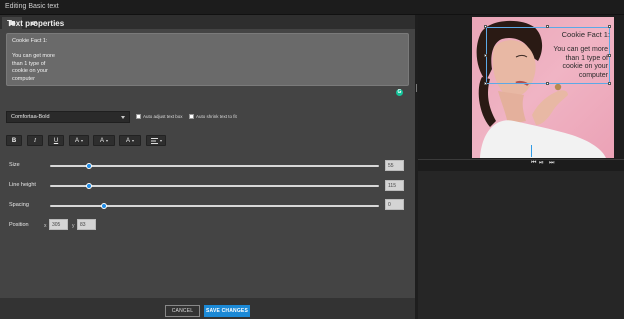 Image resolution: width=624 pixels, height=319 pixels. Describe the element at coordinates (541, 163) in the screenshot. I see `play-icon: ⏯` at that location.